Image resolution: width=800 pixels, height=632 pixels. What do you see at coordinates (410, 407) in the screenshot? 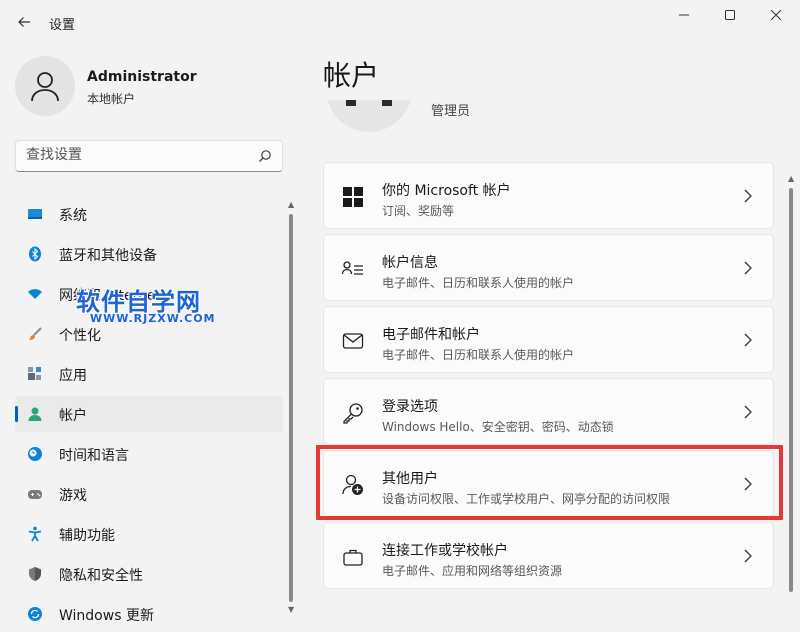
I see `card-title: 登录选项` at bounding box center [410, 407].